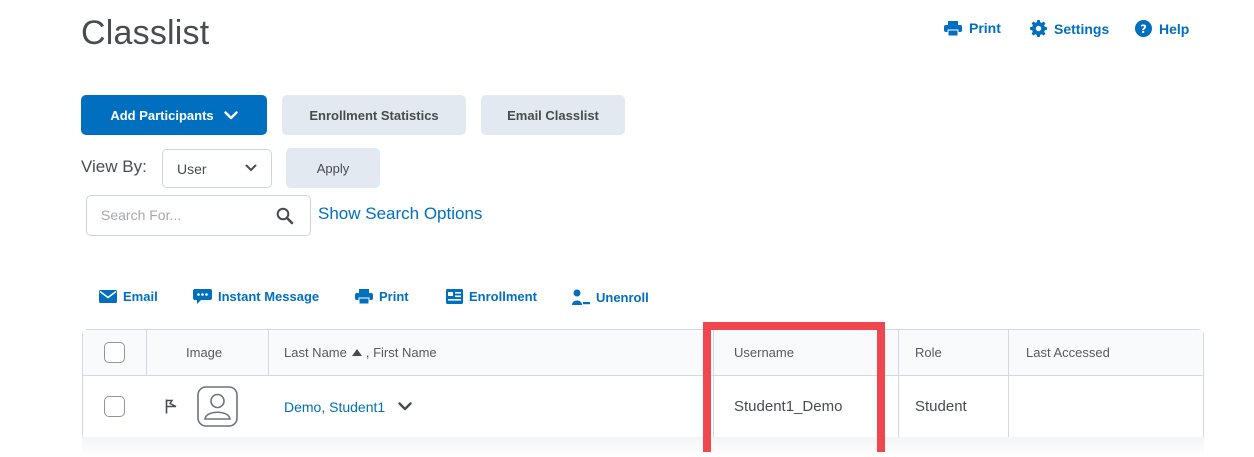 This screenshot has width=1254, height=457. I want to click on flag-icon, so click(171, 406).